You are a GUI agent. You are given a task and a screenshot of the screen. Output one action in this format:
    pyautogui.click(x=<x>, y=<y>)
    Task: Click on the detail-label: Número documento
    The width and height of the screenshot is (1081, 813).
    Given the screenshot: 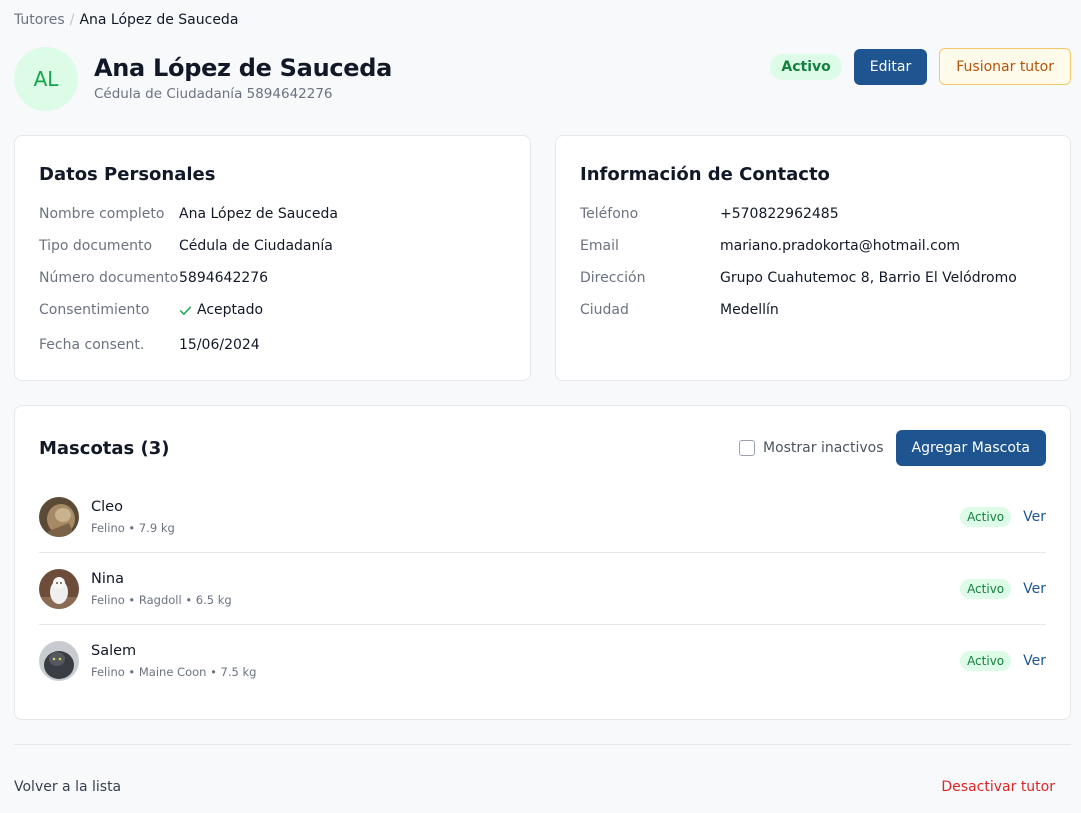 What is the action you would take?
    pyautogui.click(x=109, y=278)
    